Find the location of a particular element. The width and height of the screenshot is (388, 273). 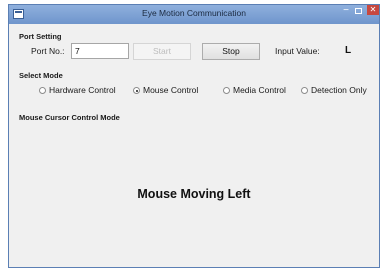

port-number-input: 7 is located at coordinates (100, 51).